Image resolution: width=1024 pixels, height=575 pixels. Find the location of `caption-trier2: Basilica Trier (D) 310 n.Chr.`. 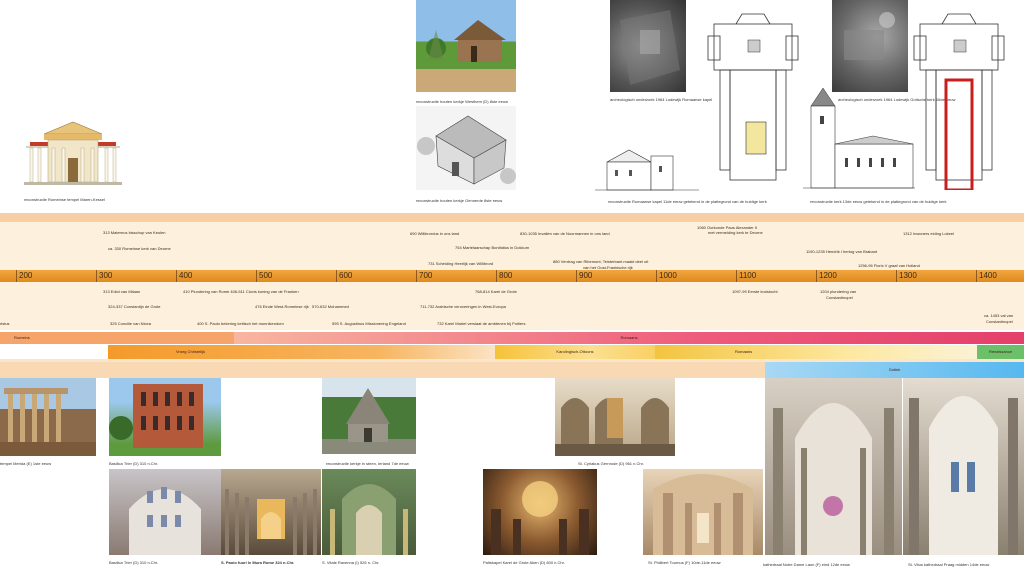

caption-trier2: Basilica Trier (D) 310 n.Chr. is located at coordinates (134, 562).